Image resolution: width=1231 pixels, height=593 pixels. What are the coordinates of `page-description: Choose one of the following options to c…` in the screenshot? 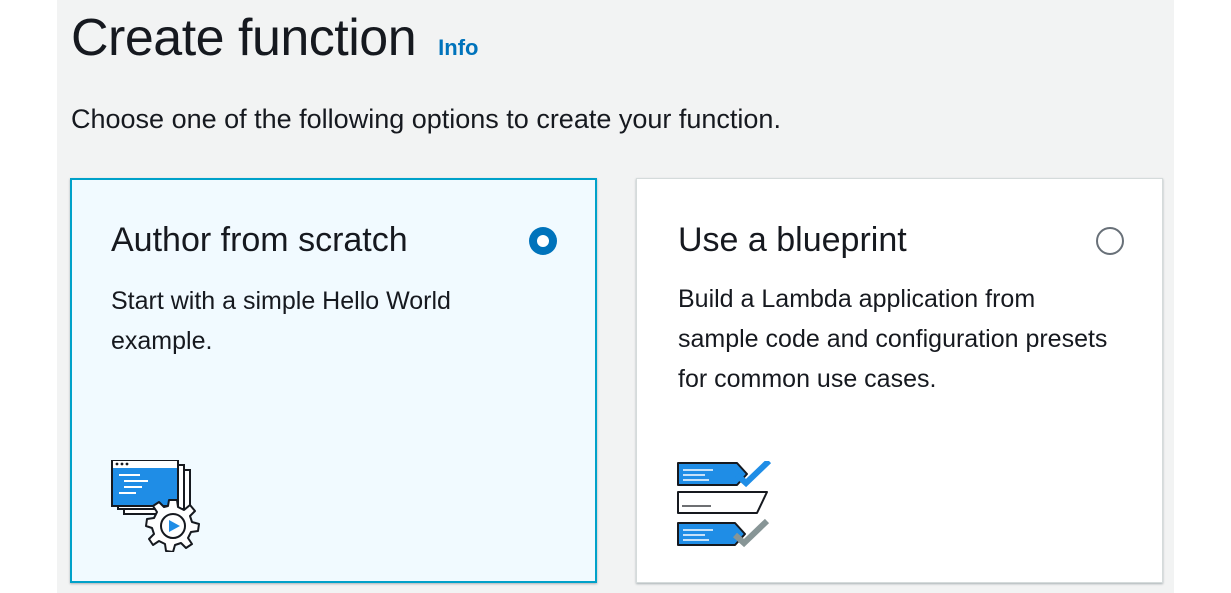 It's located at (426, 119).